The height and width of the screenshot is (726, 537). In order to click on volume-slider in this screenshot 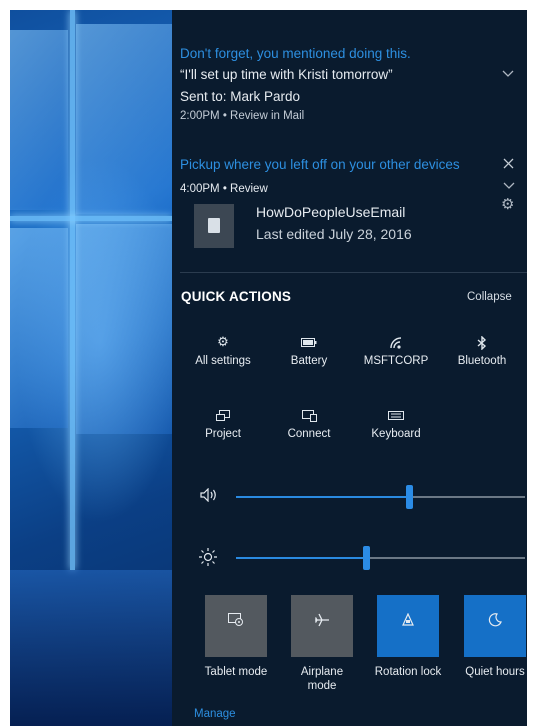, I will do `click(380, 497)`.